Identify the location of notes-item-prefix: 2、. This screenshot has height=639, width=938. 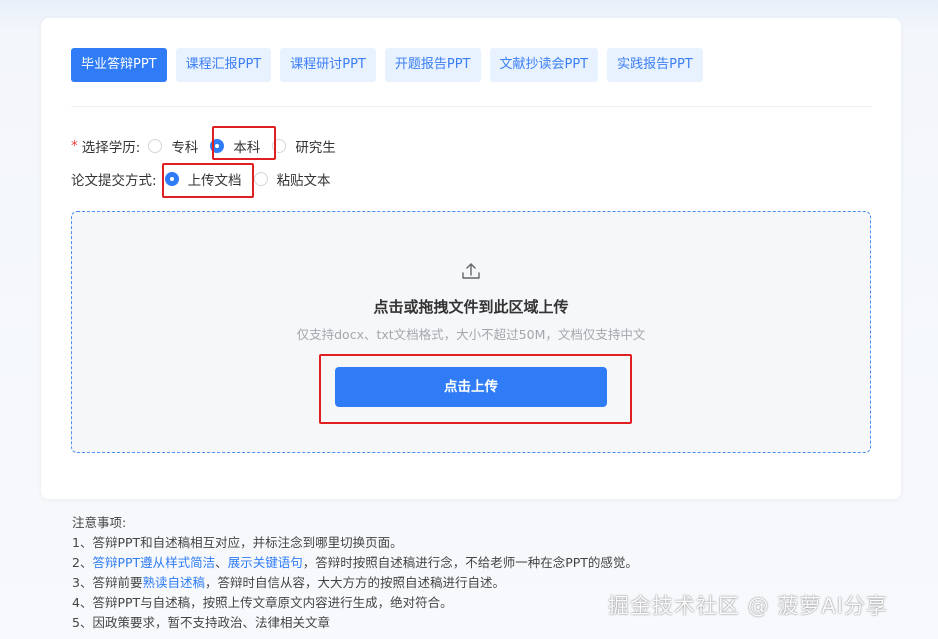
(82, 562).